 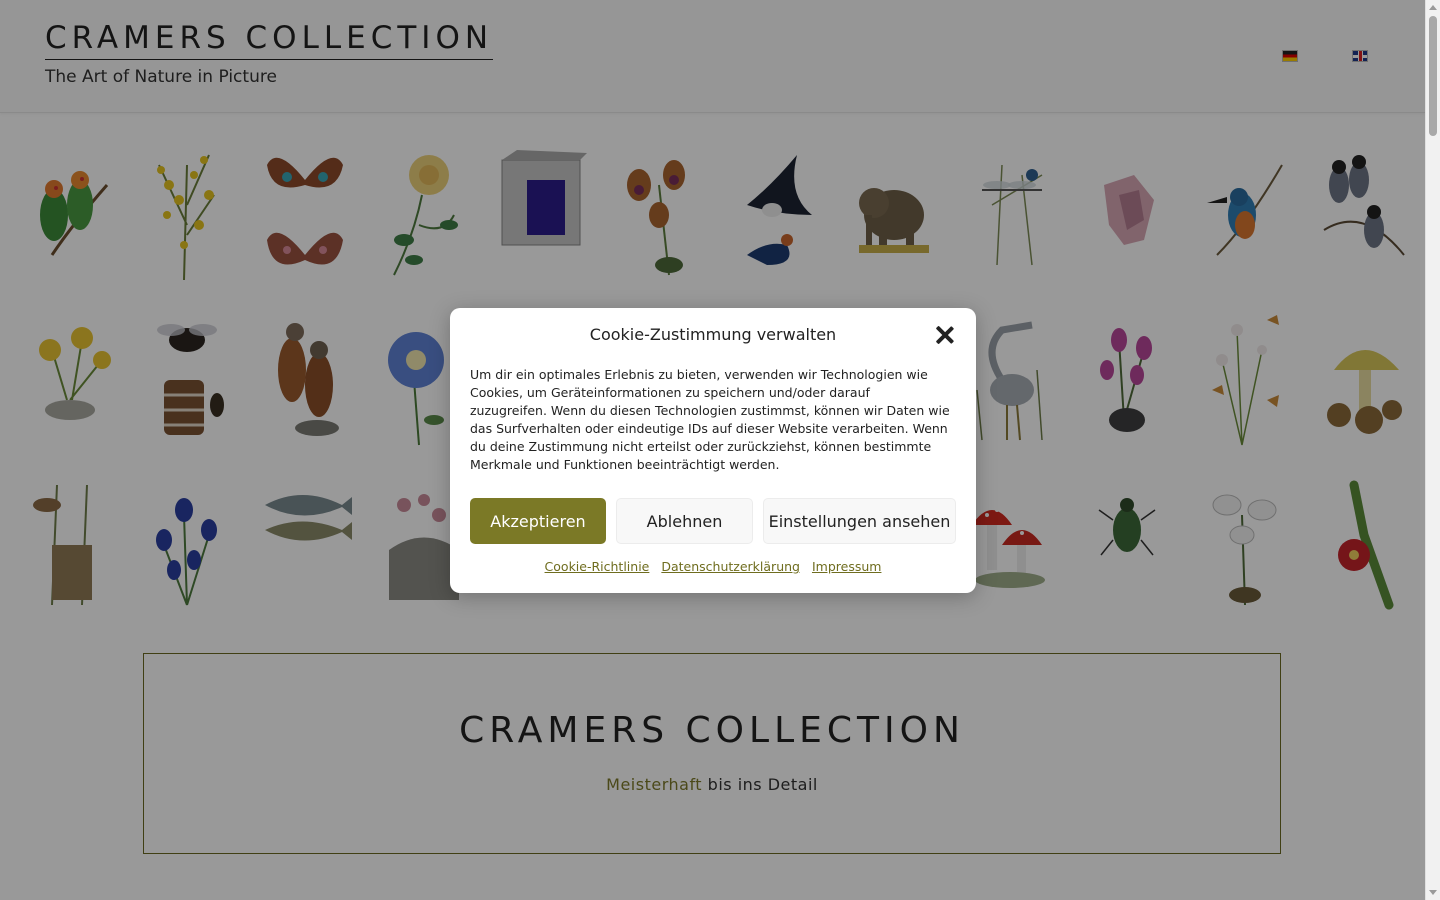 What do you see at coordinates (1433, 76) in the screenshot?
I see `scrollbar-thumb` at bounding box center [1433, 76].